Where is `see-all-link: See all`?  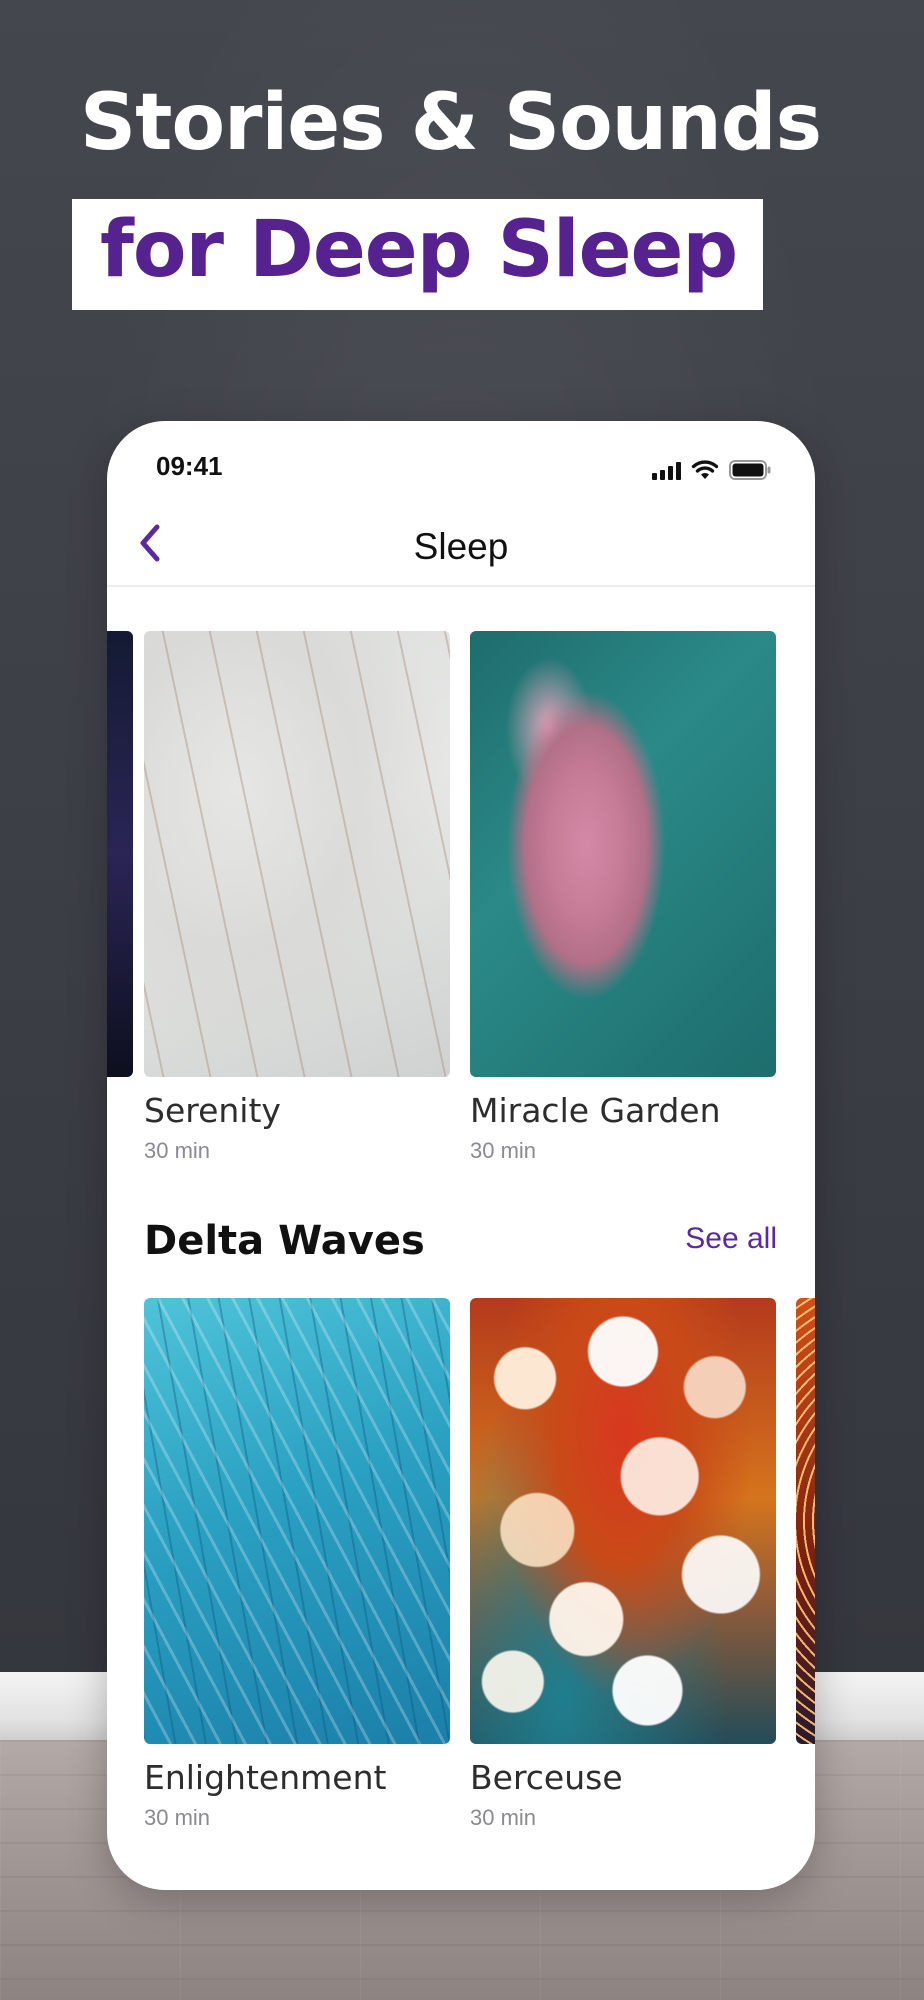 see-all-link: See all is located at coordinates (731, 1239).